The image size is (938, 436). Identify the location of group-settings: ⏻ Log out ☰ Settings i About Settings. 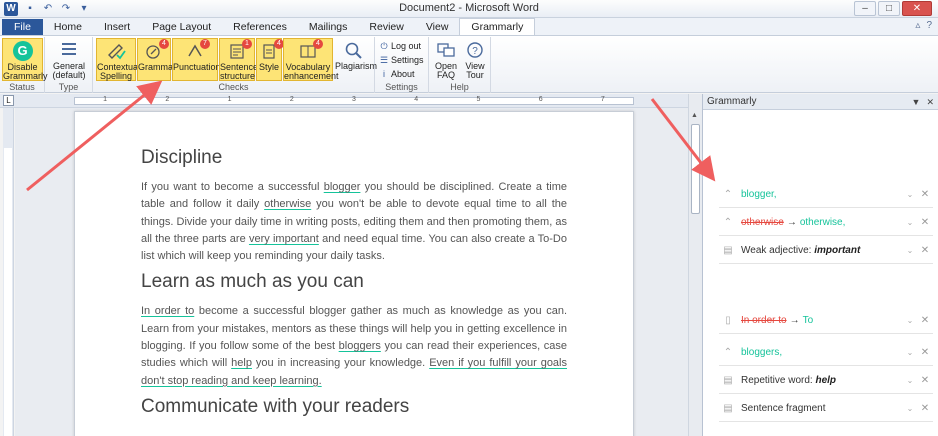
(402, 65).